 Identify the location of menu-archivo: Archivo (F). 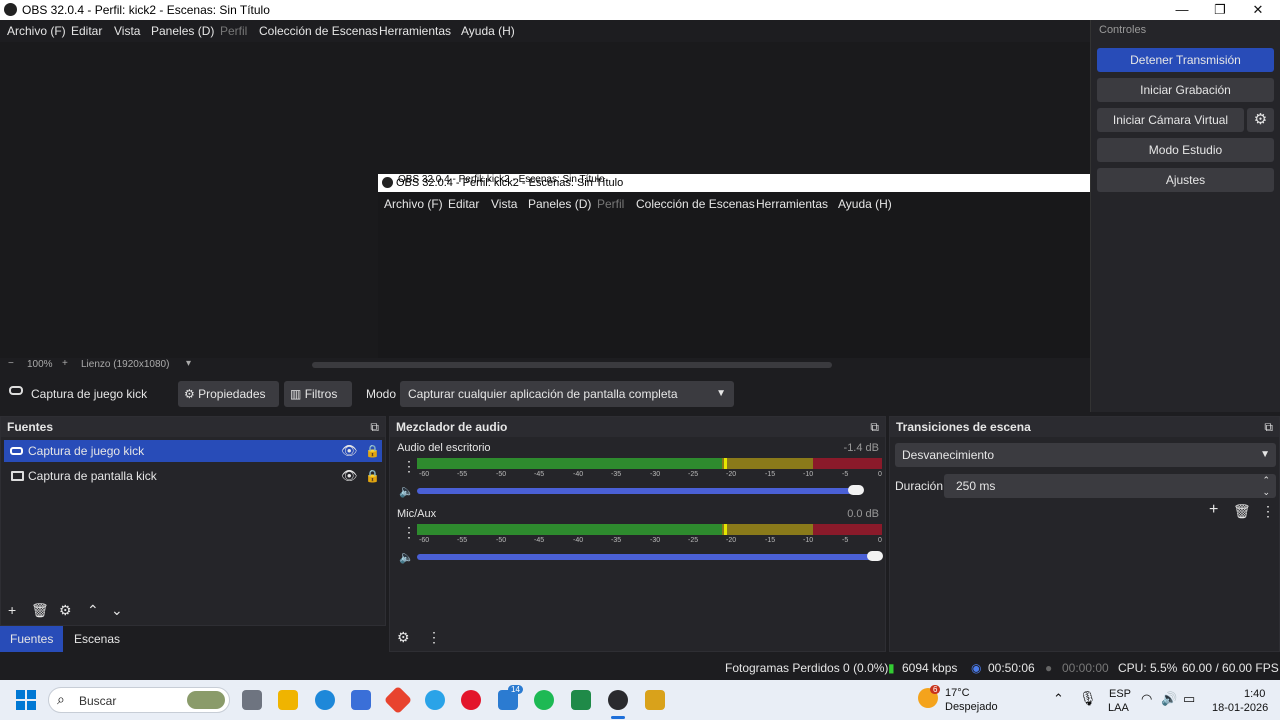
(36, 31).